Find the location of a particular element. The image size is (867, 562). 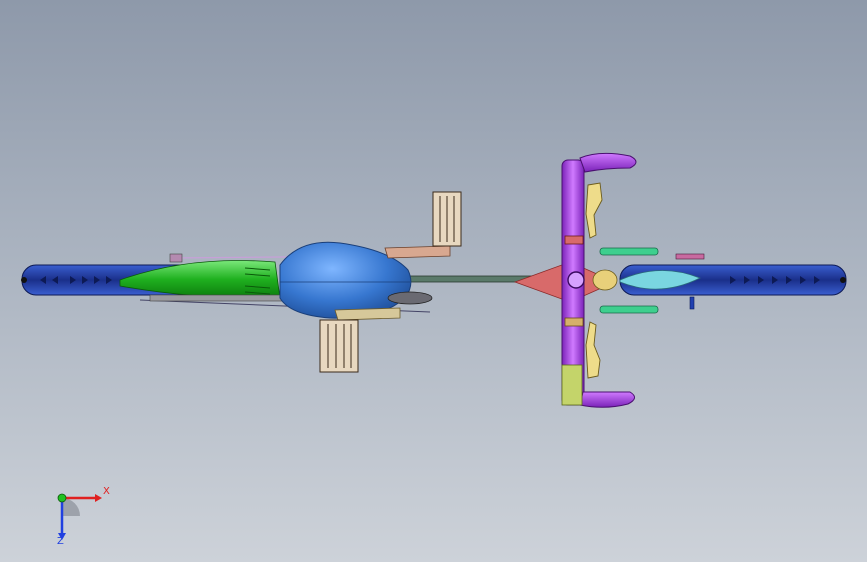

chainring is located at coordinates (410, 298).